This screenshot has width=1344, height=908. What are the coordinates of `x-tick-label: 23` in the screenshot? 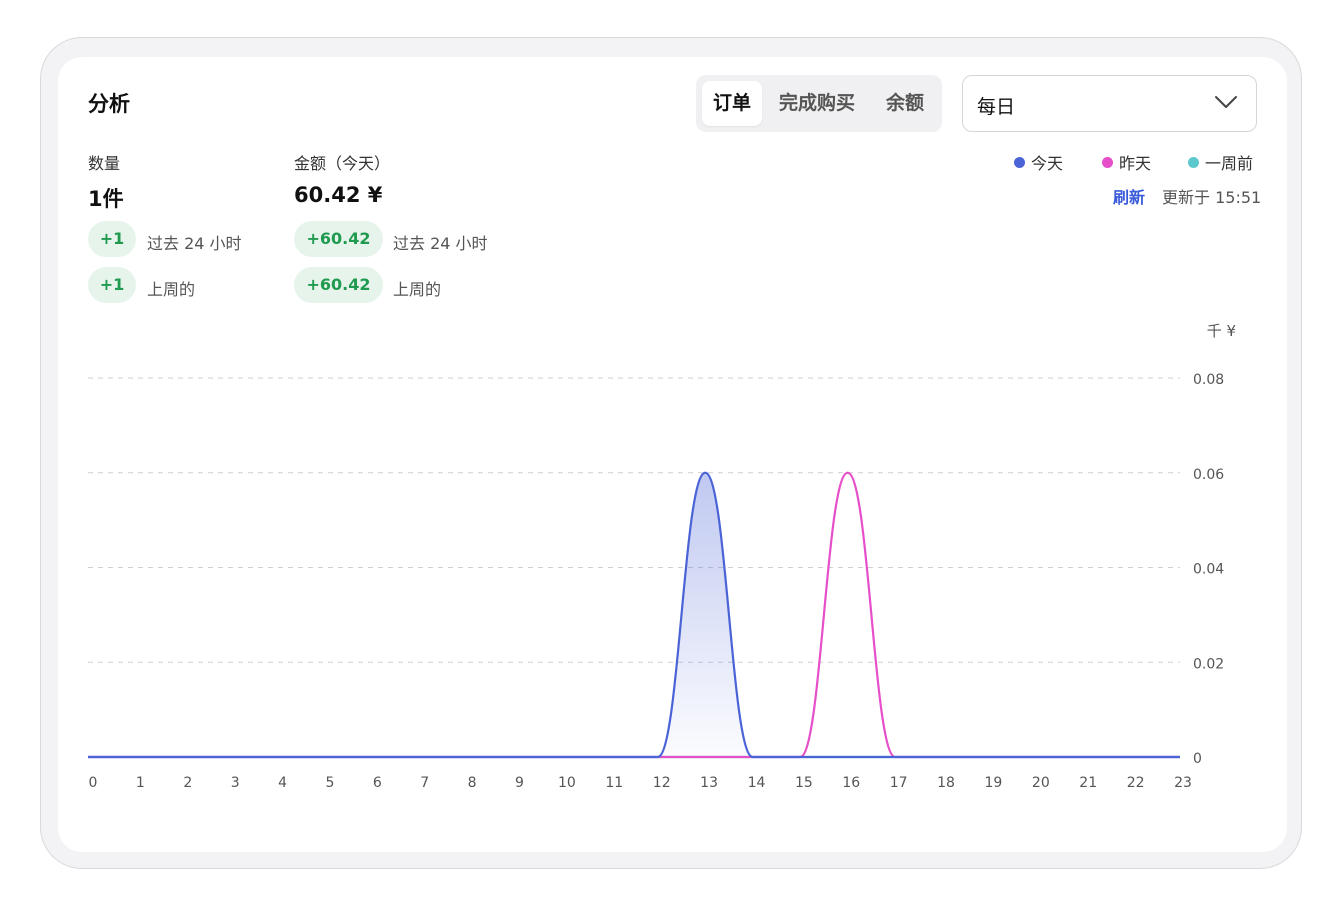 It's located at (1183, 783).